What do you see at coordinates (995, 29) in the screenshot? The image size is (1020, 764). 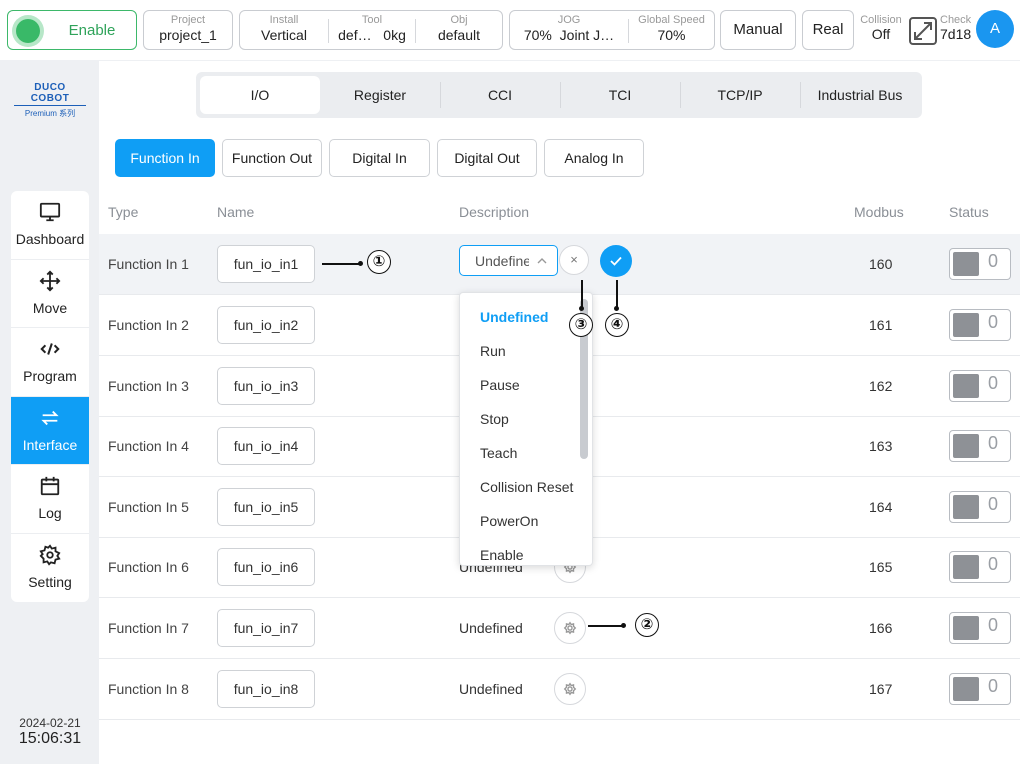 I see `user-avatar: A` at bounding box center [995, 29].